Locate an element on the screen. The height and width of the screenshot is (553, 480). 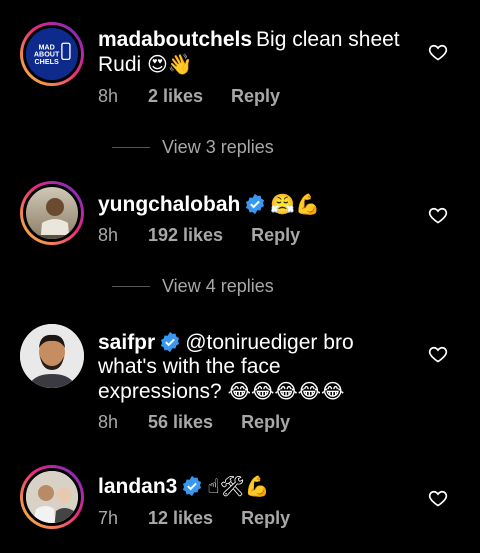
likes-count: 56 likes is located at coordinates (180, 422).